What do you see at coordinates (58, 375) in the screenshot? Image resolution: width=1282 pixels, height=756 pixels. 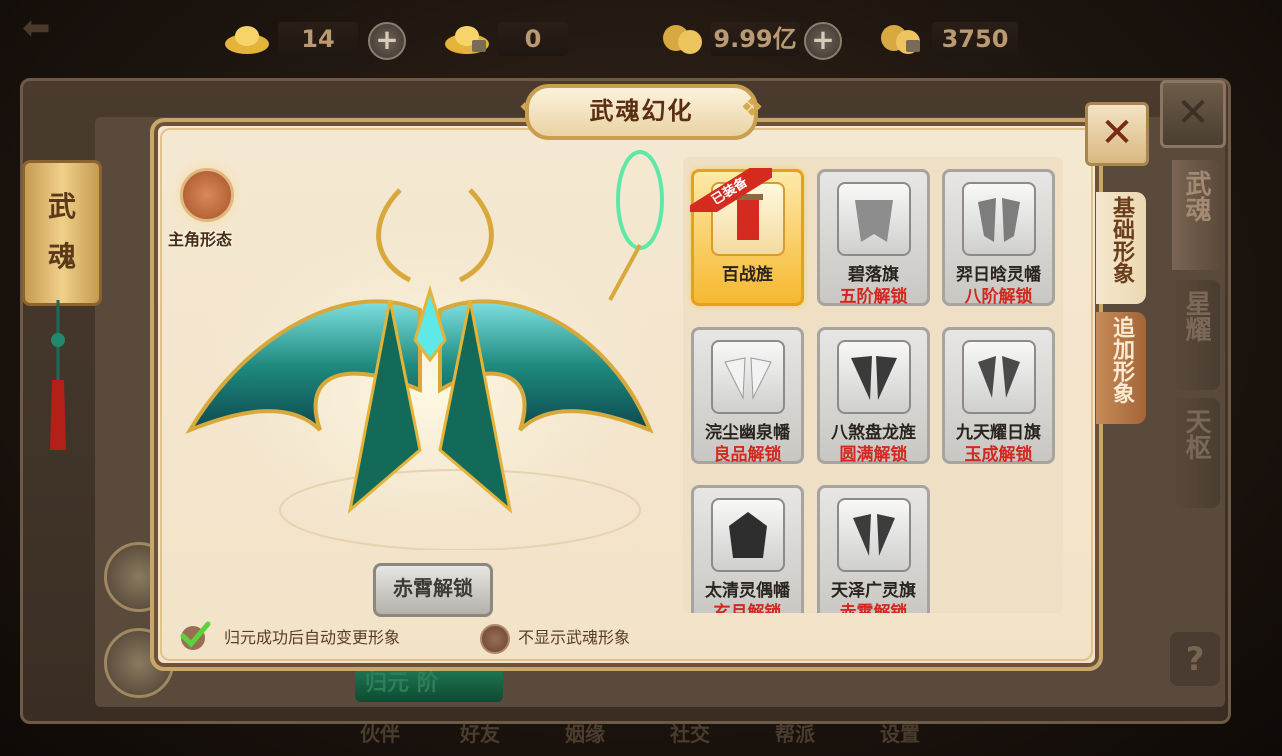 I see `tassel-ornament-icon` at bounding box center [58, 375].